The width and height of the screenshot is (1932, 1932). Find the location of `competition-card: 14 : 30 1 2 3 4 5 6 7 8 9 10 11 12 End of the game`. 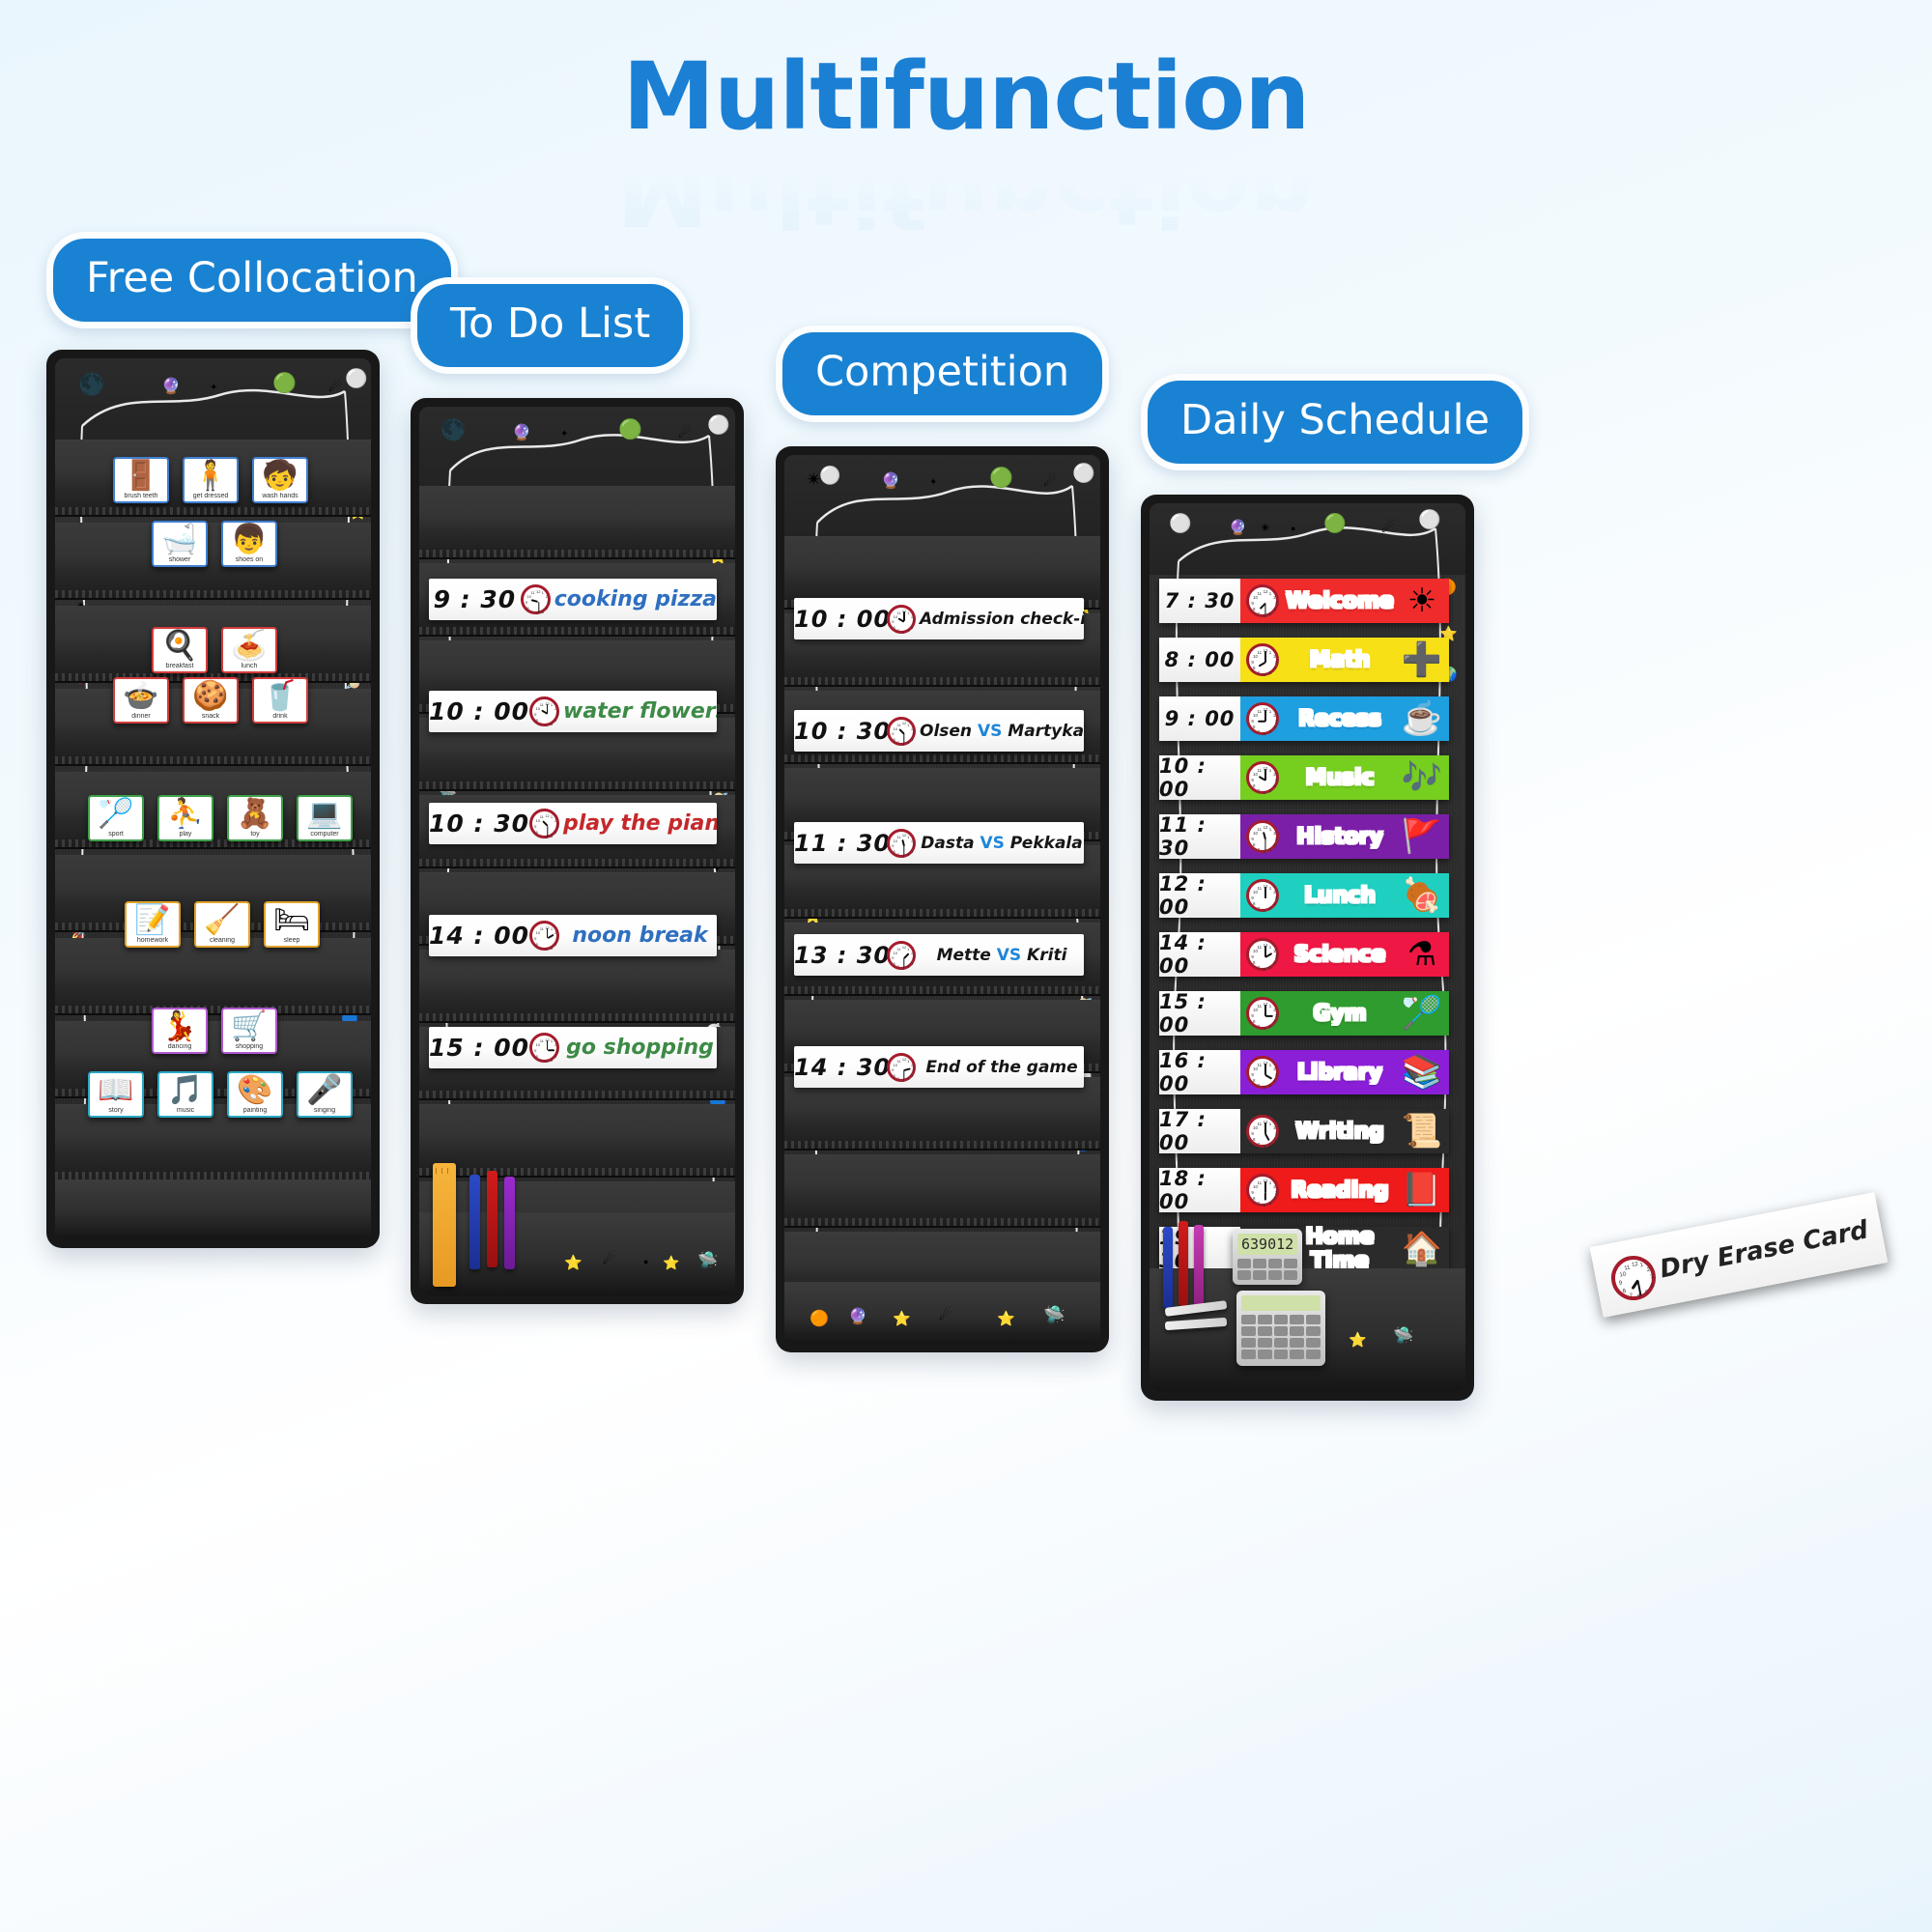

competition-card: 14 : 30 1 2 3 4 5 6 7 8 9 10 11 12 End of the game is located at coordinates (939, 1067).